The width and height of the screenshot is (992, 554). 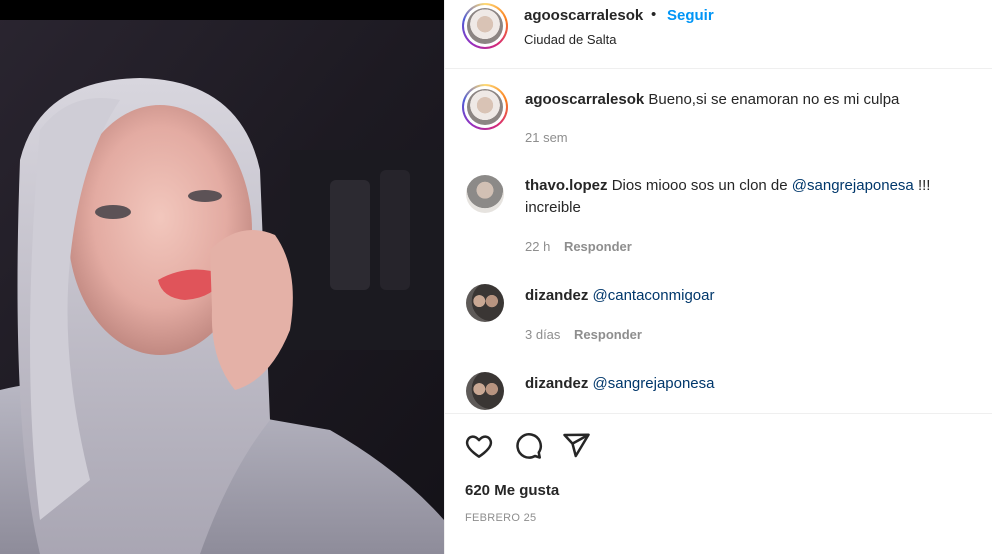 What do you see at coordinates (528, 446) in the screenshot?
I see `comment-icon` at bounding box center [528, 446].